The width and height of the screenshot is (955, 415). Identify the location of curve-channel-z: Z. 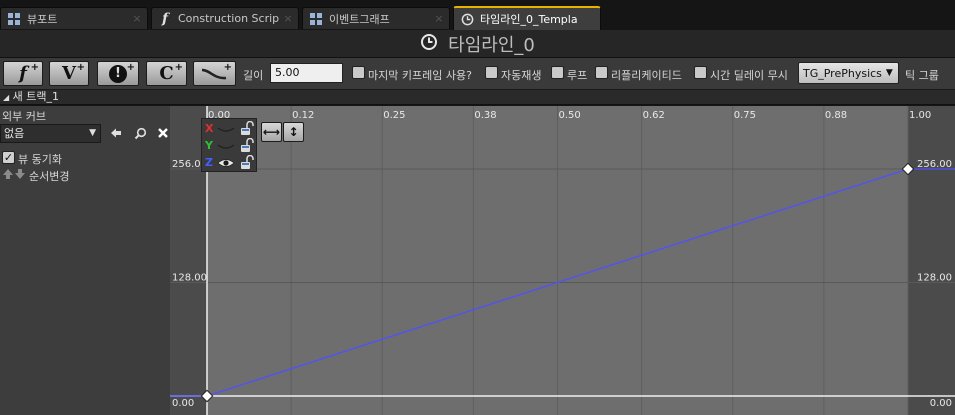
(230, 163).